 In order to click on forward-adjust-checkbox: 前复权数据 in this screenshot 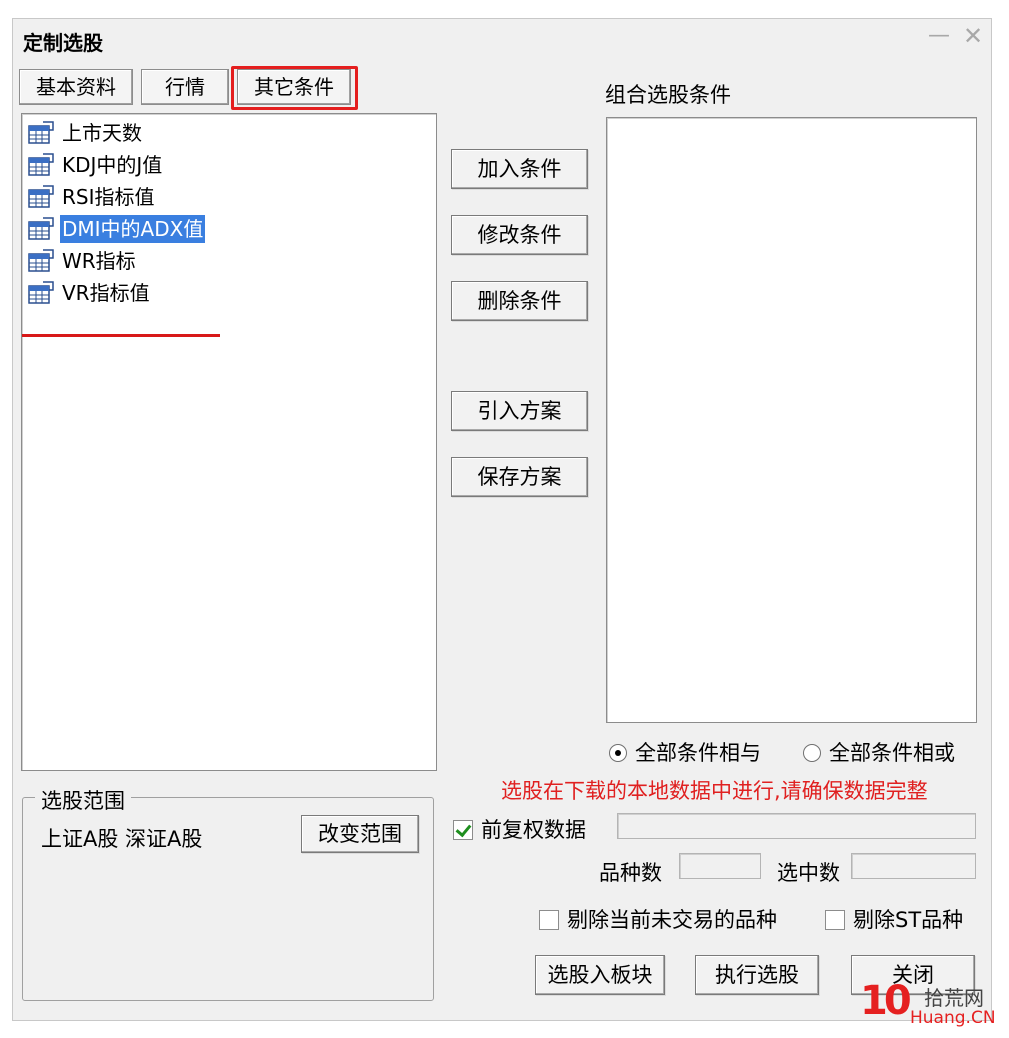, I will do `click(519, 830)`.